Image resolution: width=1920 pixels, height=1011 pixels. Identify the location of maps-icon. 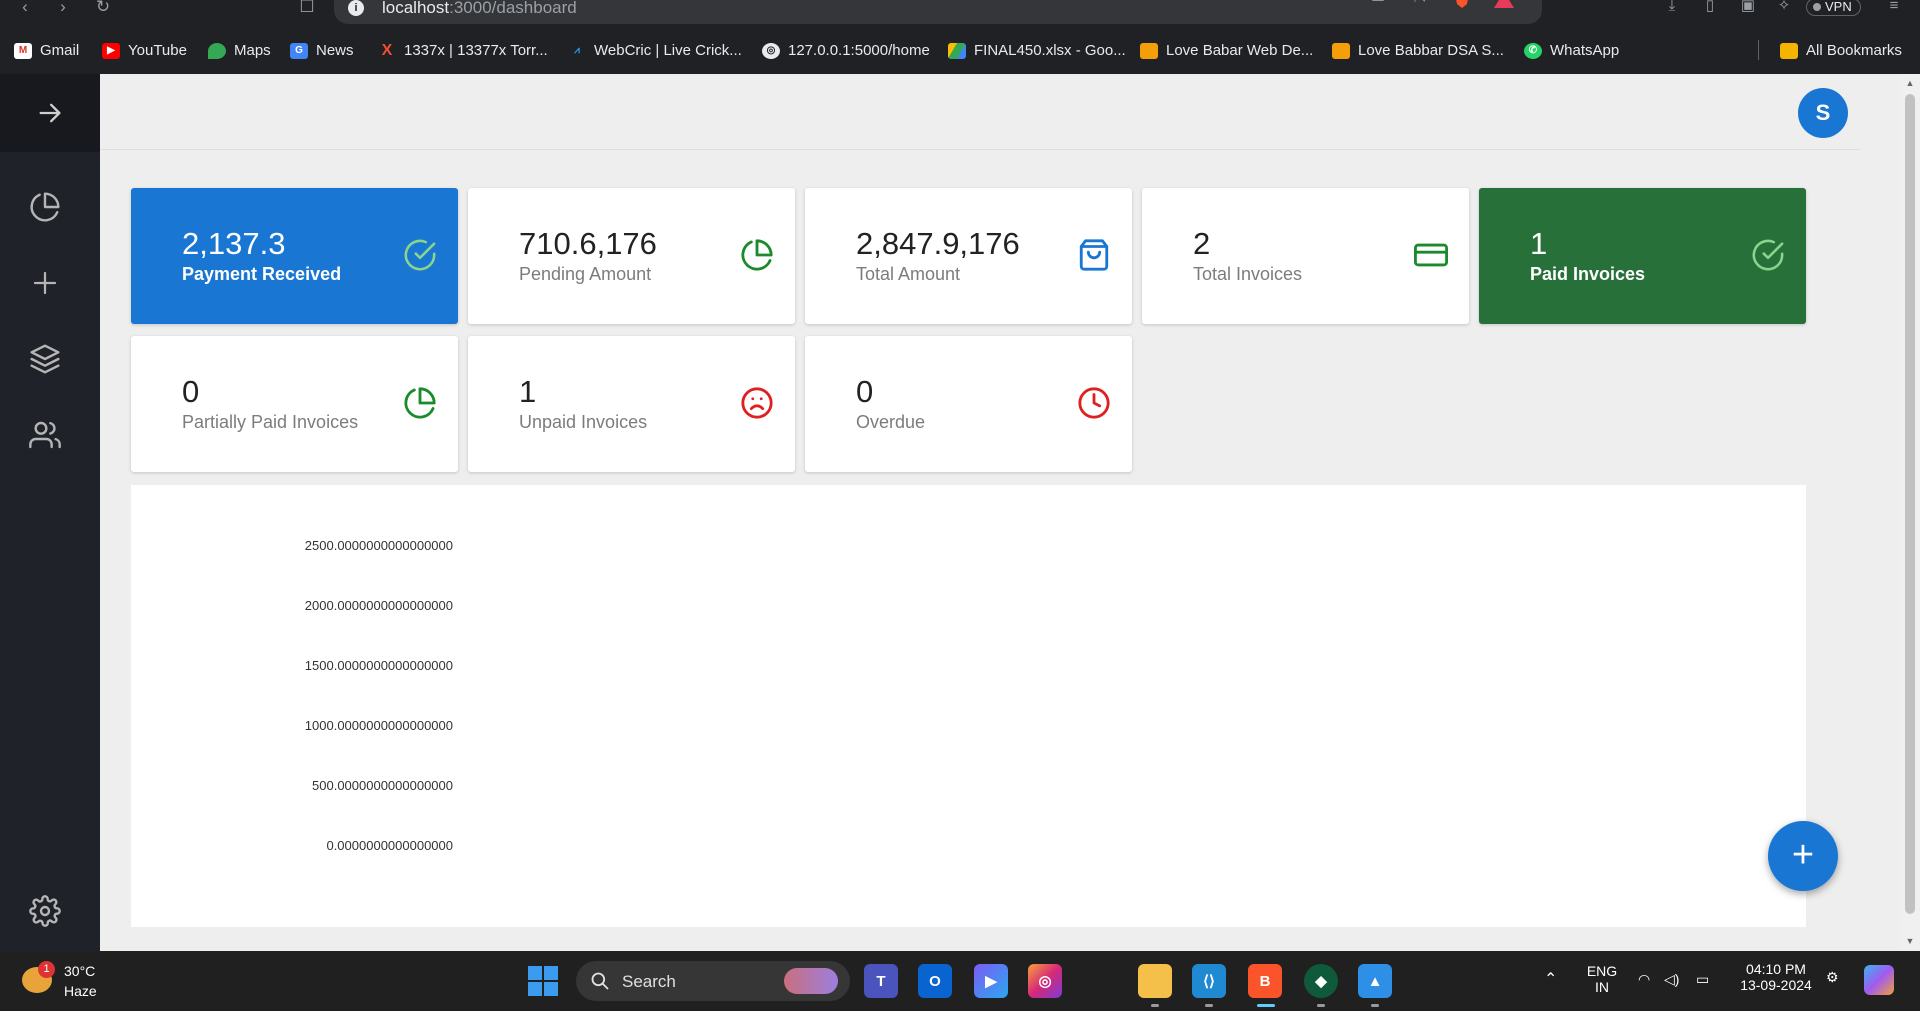
(217, 51).